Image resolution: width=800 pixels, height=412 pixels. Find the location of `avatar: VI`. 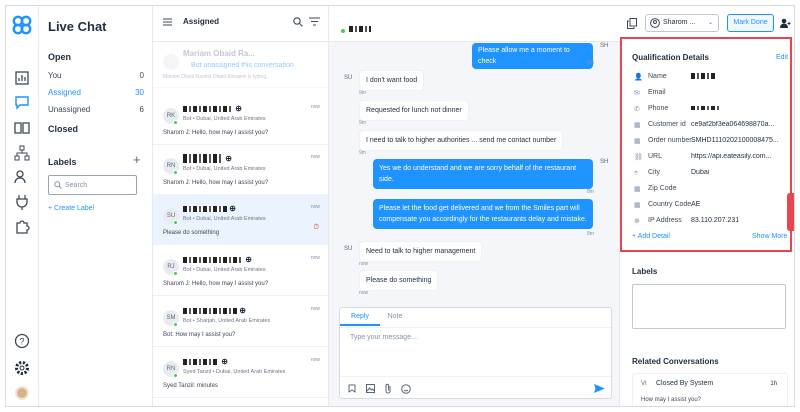

avatar: VI is located at coordinates (644, 384).